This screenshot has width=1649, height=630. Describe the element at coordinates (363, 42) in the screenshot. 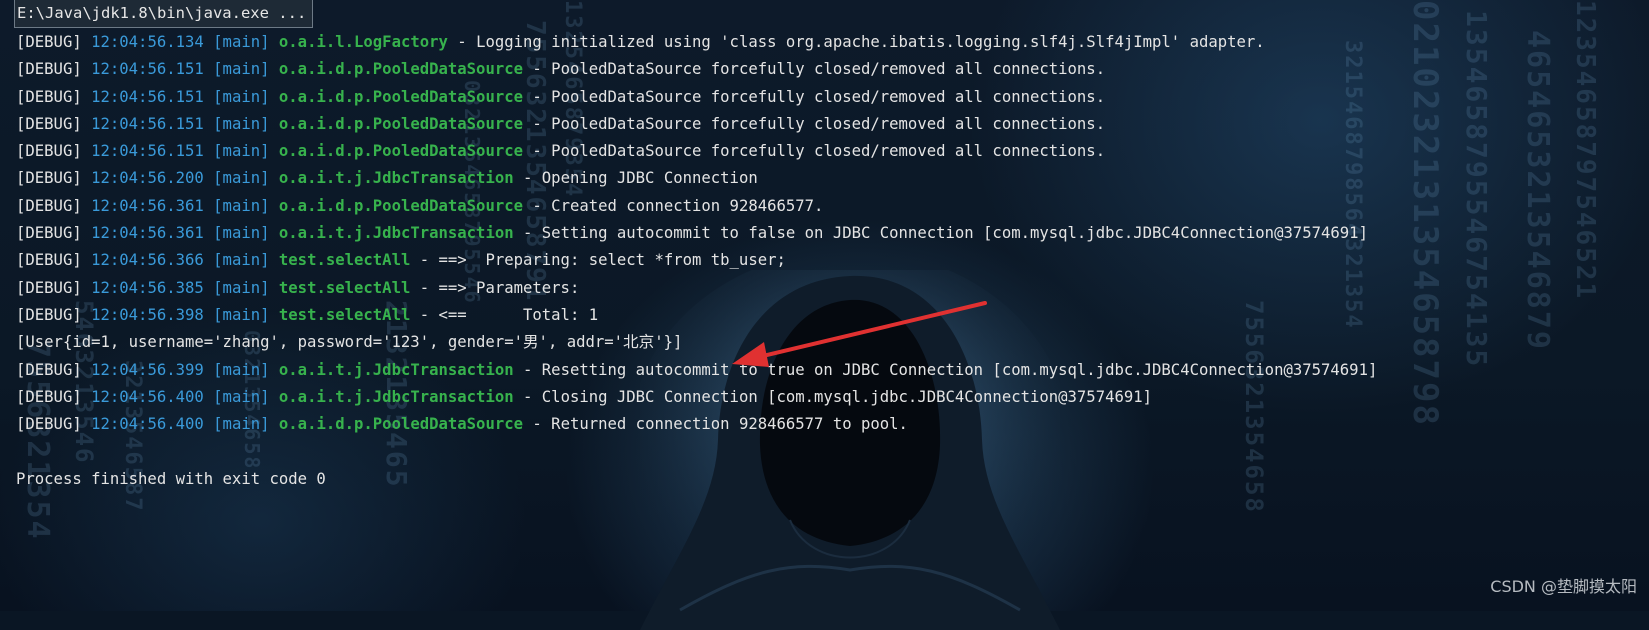

I see `log-logger: o.a.i.l.LogFactory` at that location.